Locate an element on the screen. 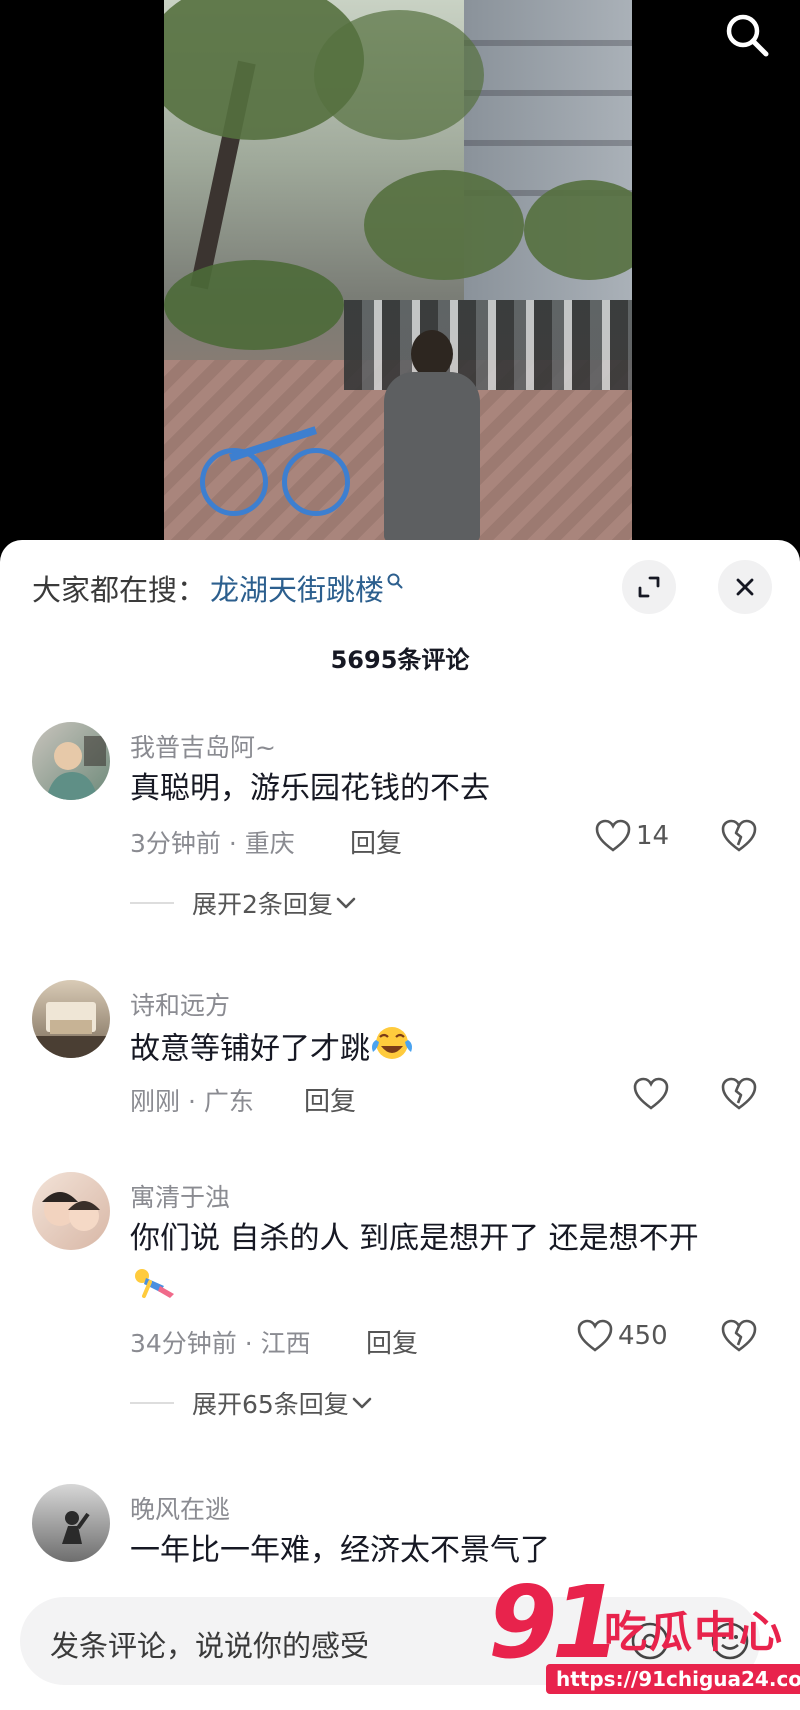  comment-text: 你们说 自杀的人 到底是想开了 还是想不开 is located at coordinates (450, 1267).